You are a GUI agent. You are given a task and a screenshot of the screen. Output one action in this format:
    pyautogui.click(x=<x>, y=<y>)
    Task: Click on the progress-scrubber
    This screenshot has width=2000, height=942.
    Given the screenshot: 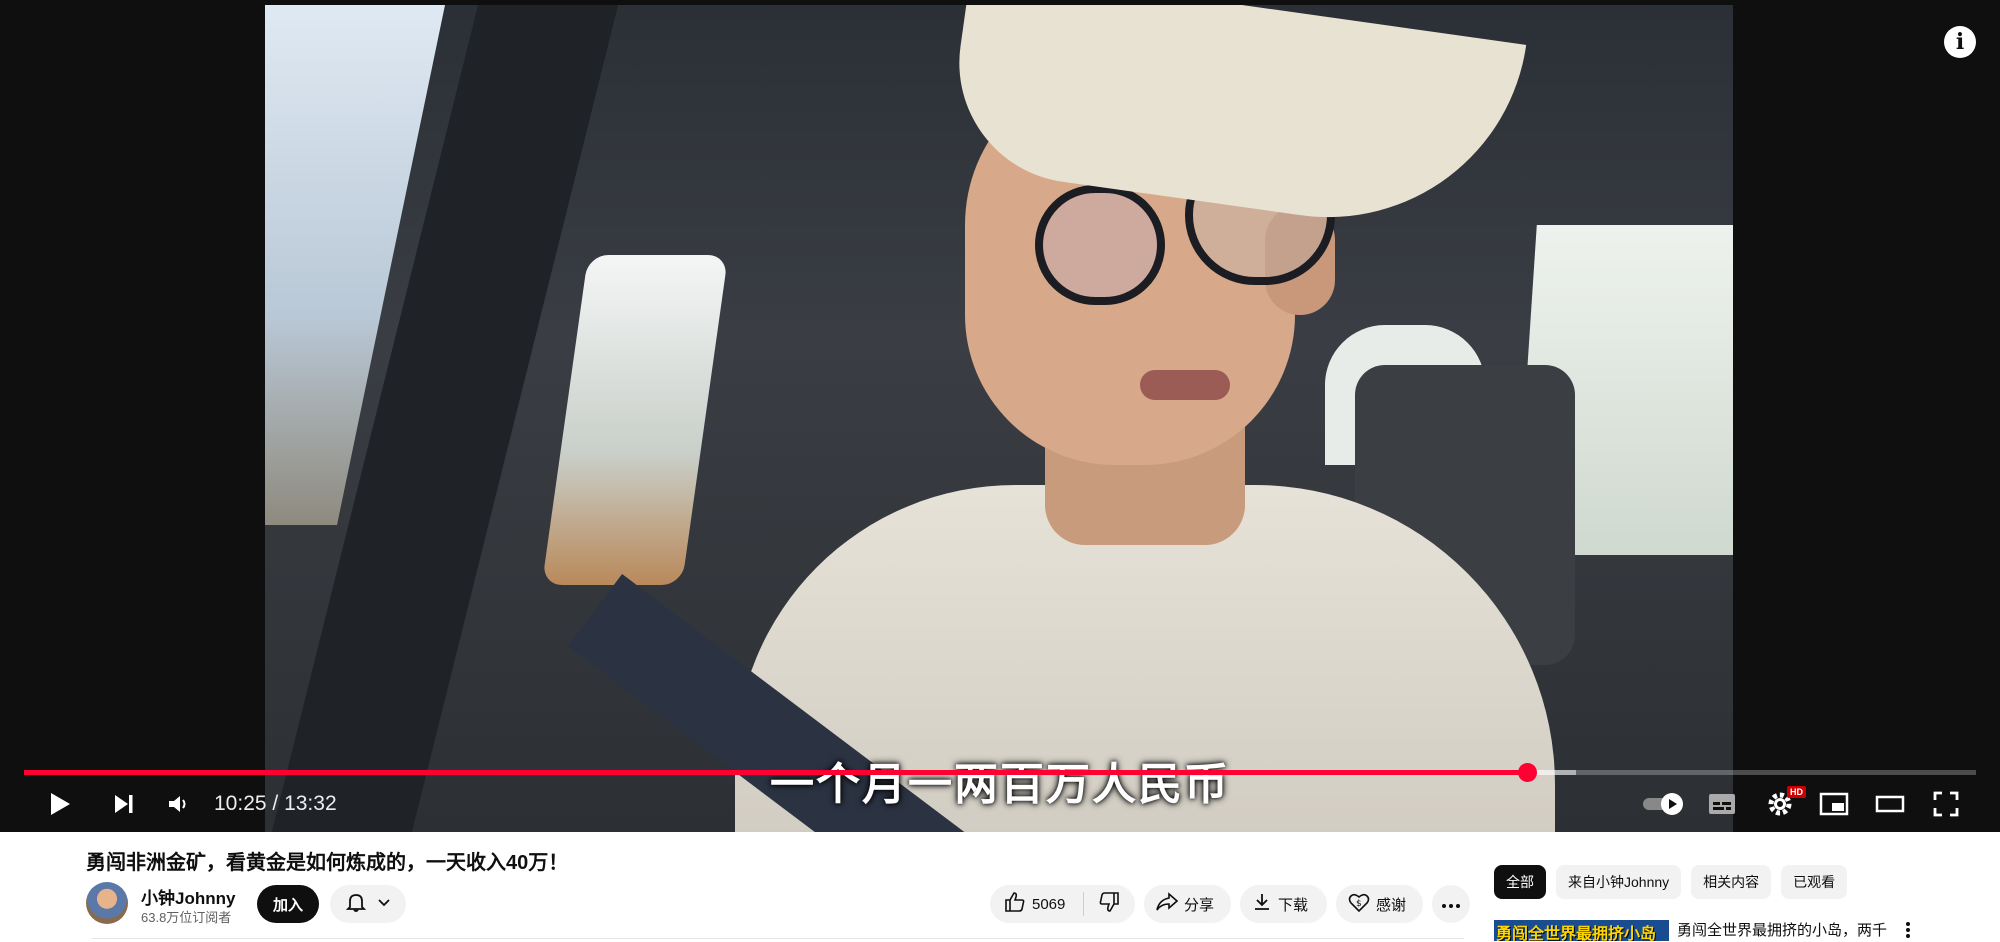 What is the action you would take?
    pyautogui.click(x=1528, y=772)
    